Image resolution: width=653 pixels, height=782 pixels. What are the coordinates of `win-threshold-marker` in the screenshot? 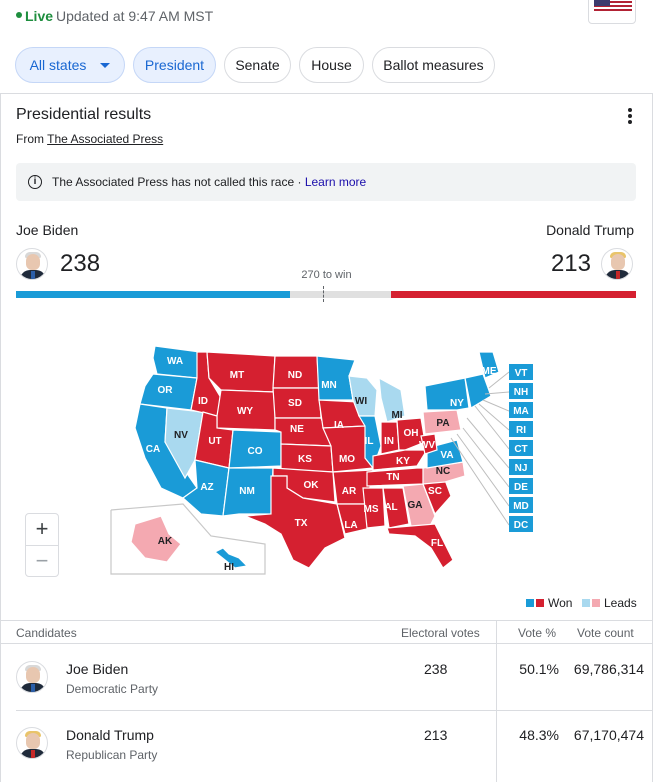 It's located at (324, 294).